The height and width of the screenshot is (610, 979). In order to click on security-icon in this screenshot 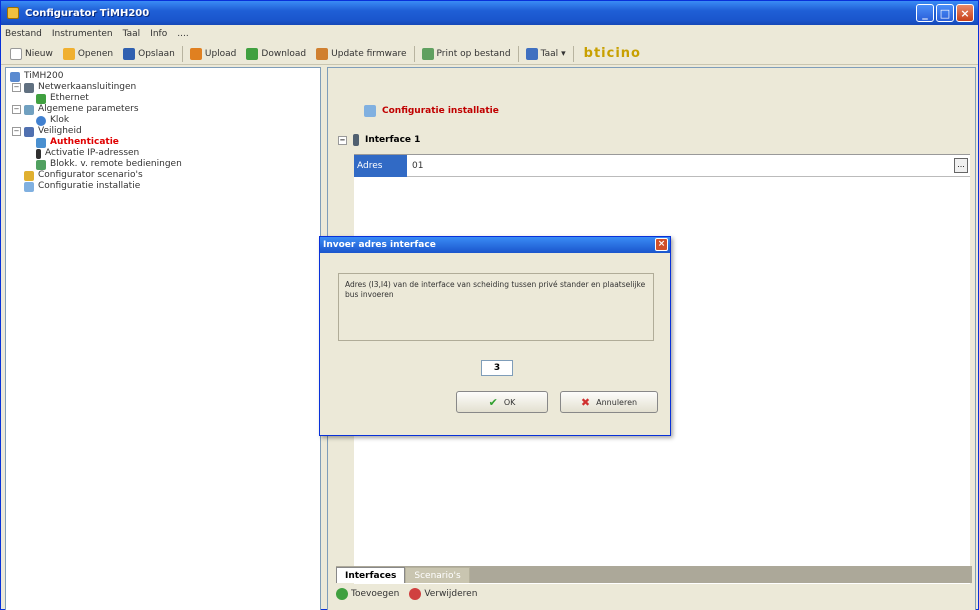, I will do `click(29, 131)`.